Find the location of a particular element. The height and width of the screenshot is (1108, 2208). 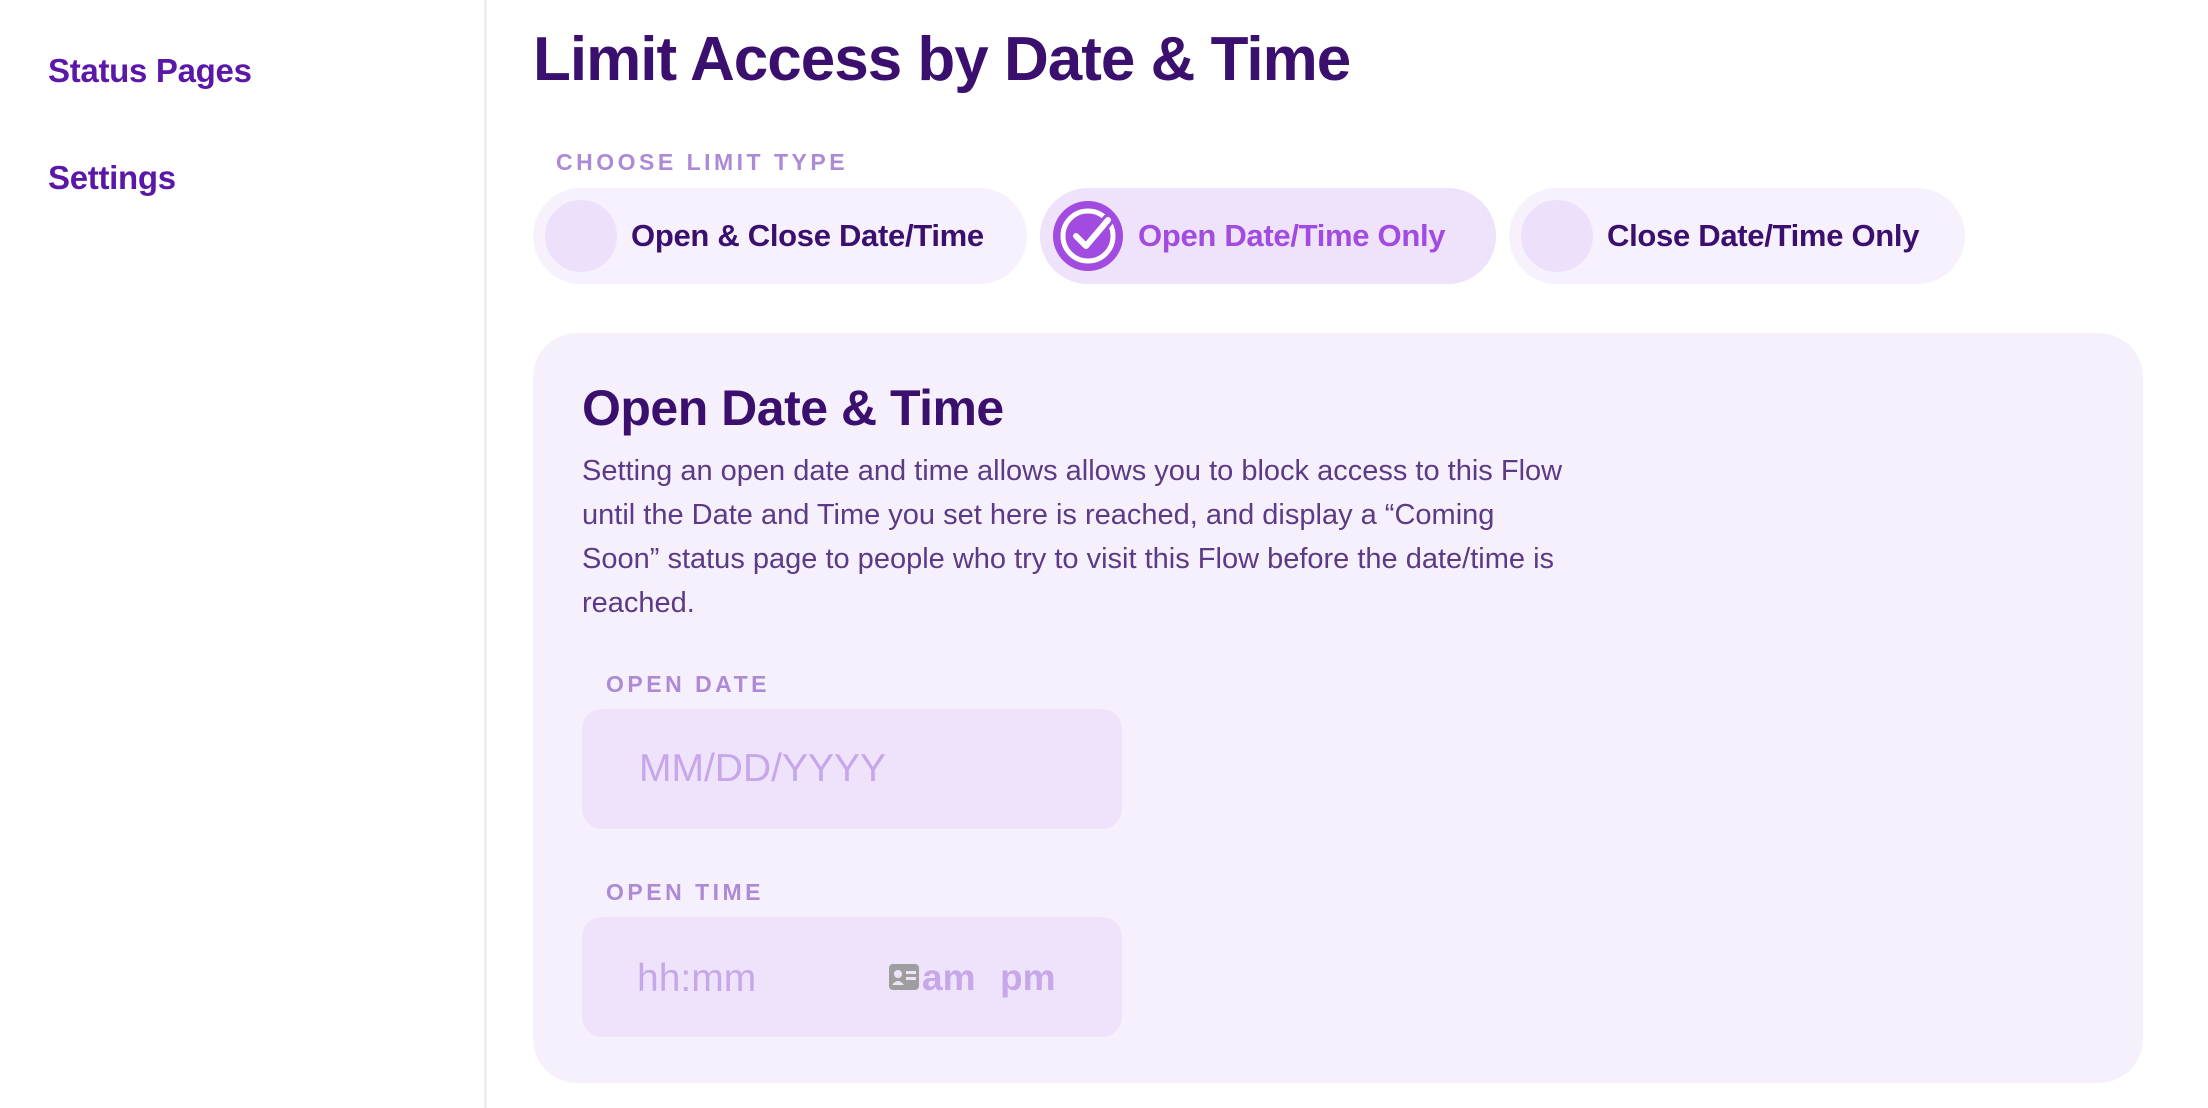

sidebar-item-settings: Settings is located at coordinates (112, 178).